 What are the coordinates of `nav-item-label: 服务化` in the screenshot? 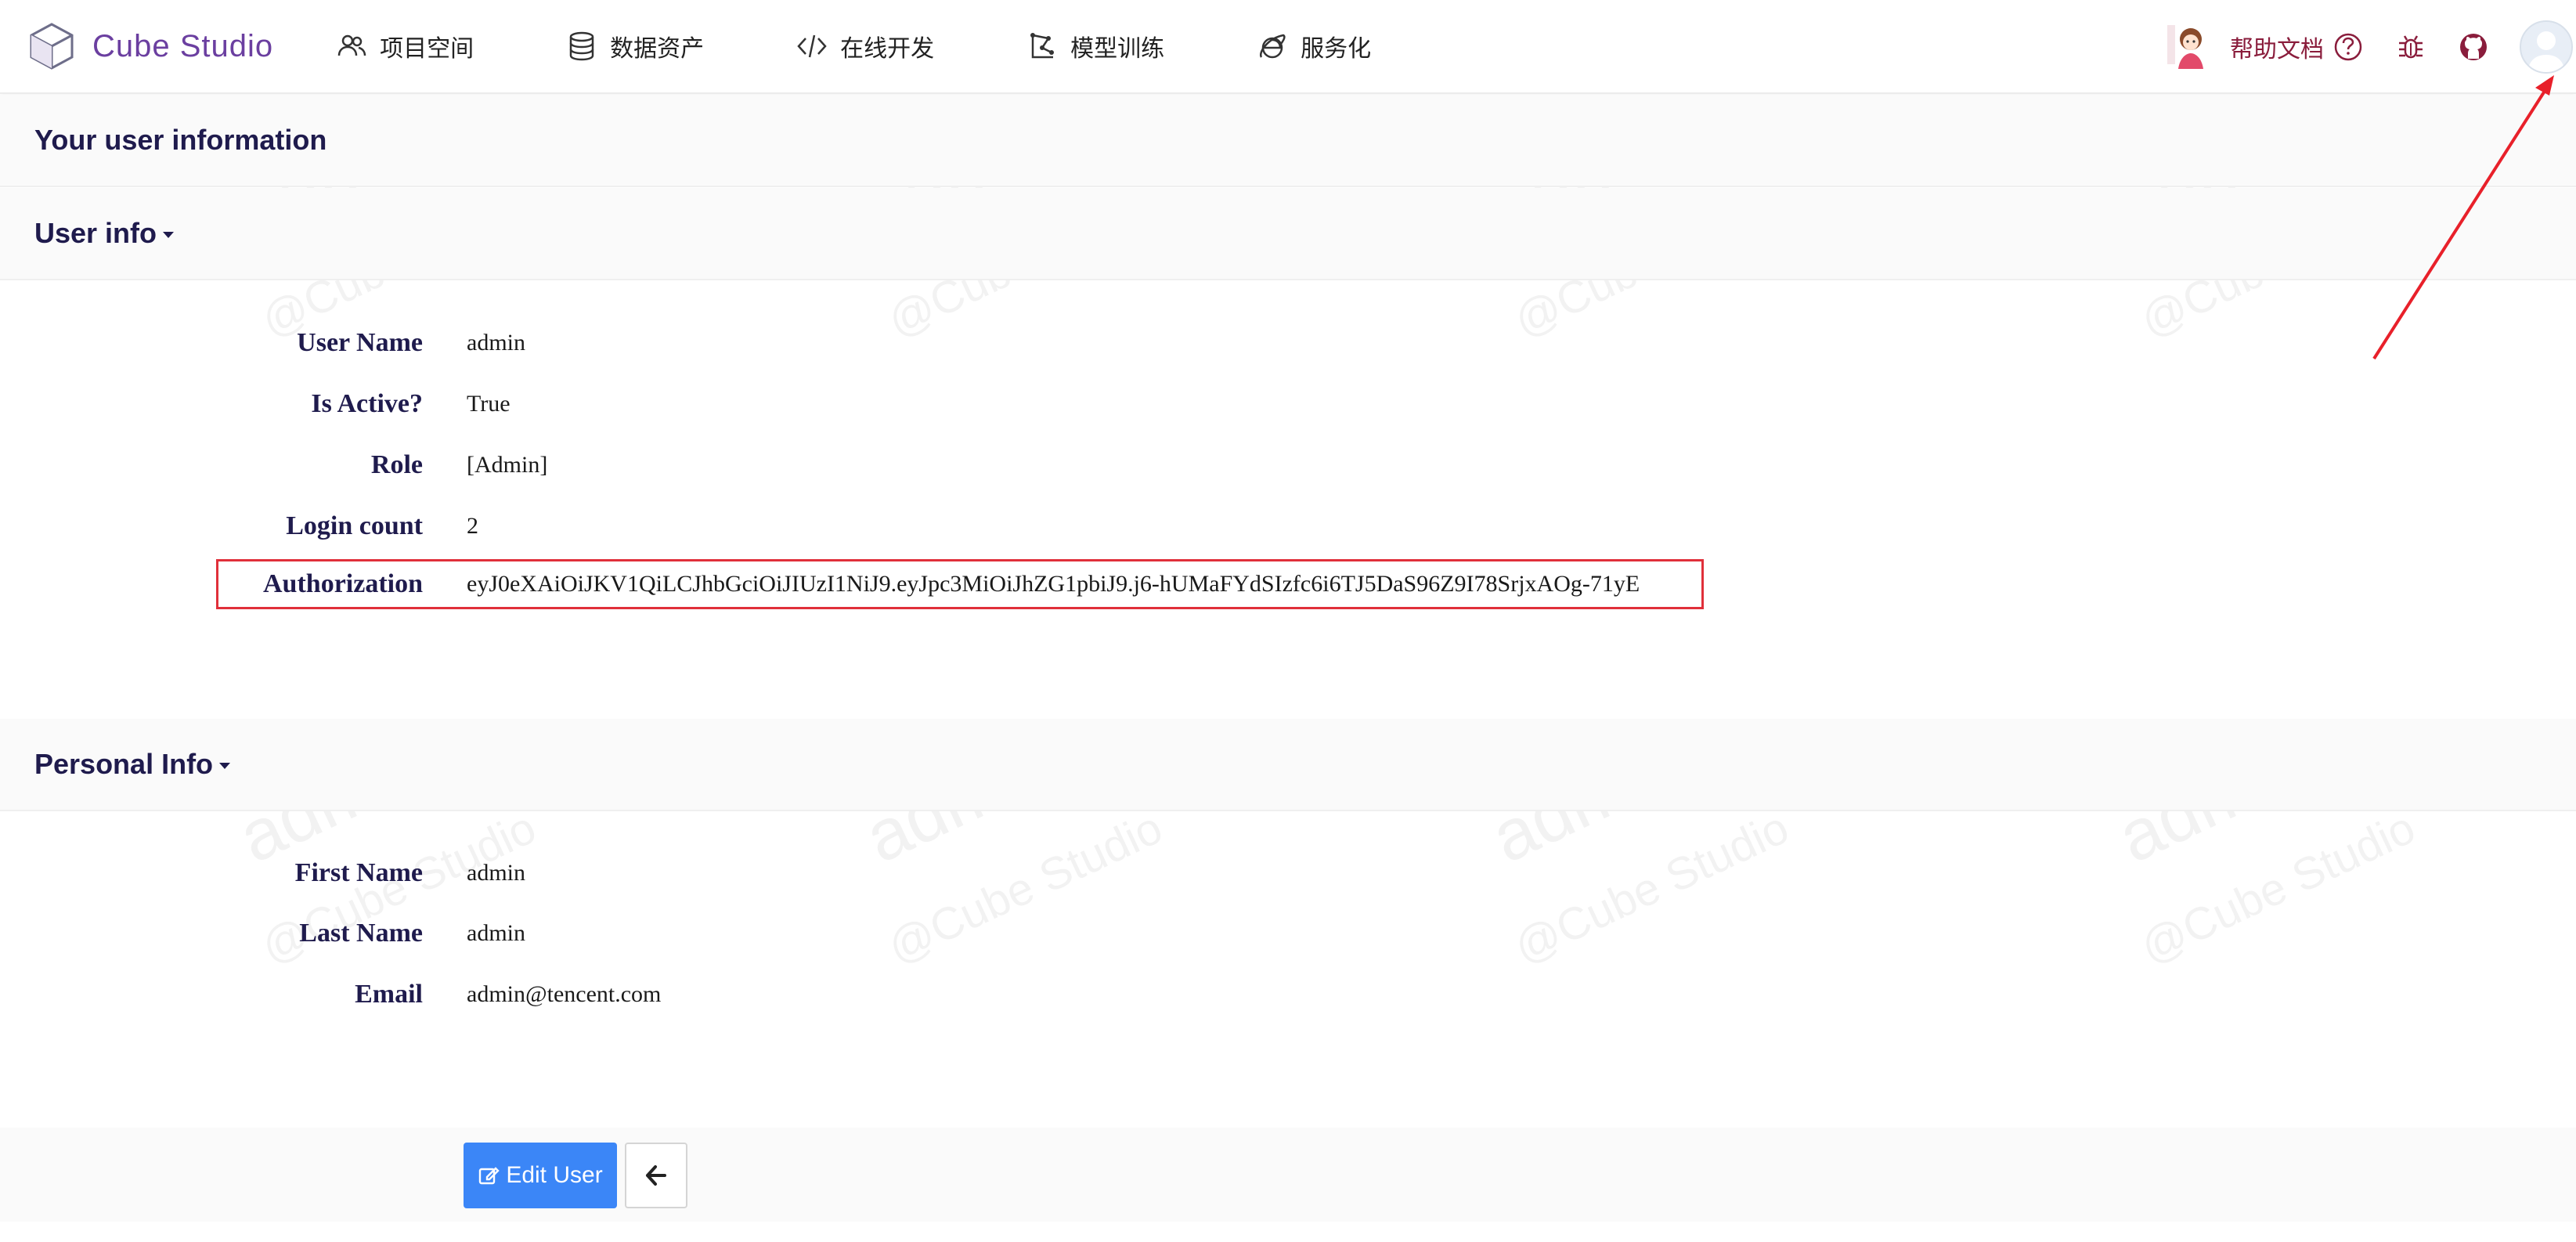 It's located at (1336, 49).